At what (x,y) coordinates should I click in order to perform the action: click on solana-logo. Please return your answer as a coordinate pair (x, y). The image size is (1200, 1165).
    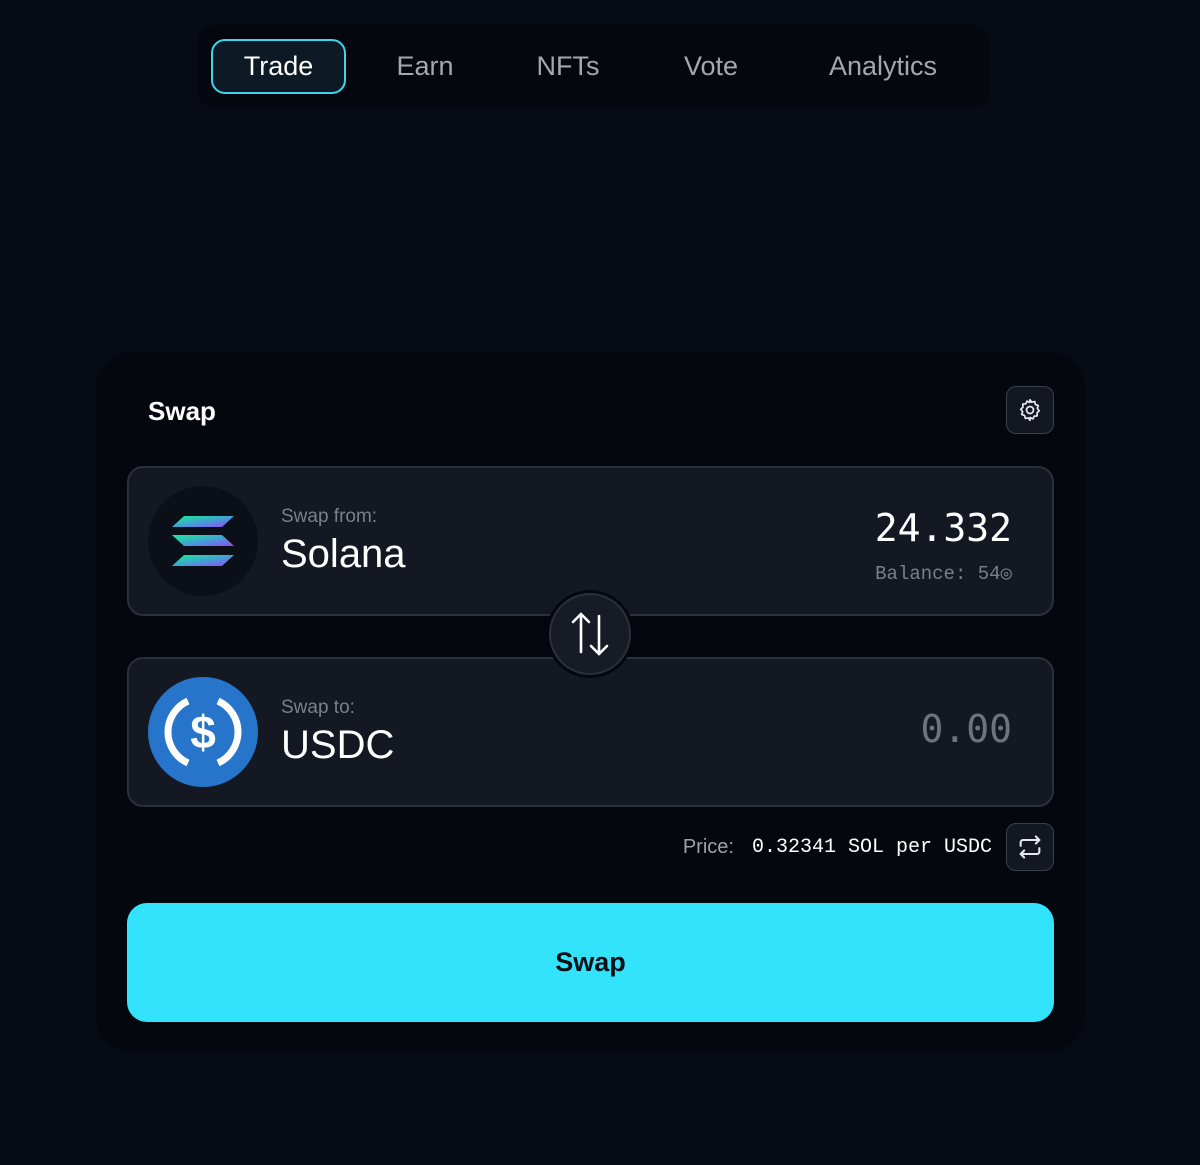
    Looking at the image, I should click on (203, 541).